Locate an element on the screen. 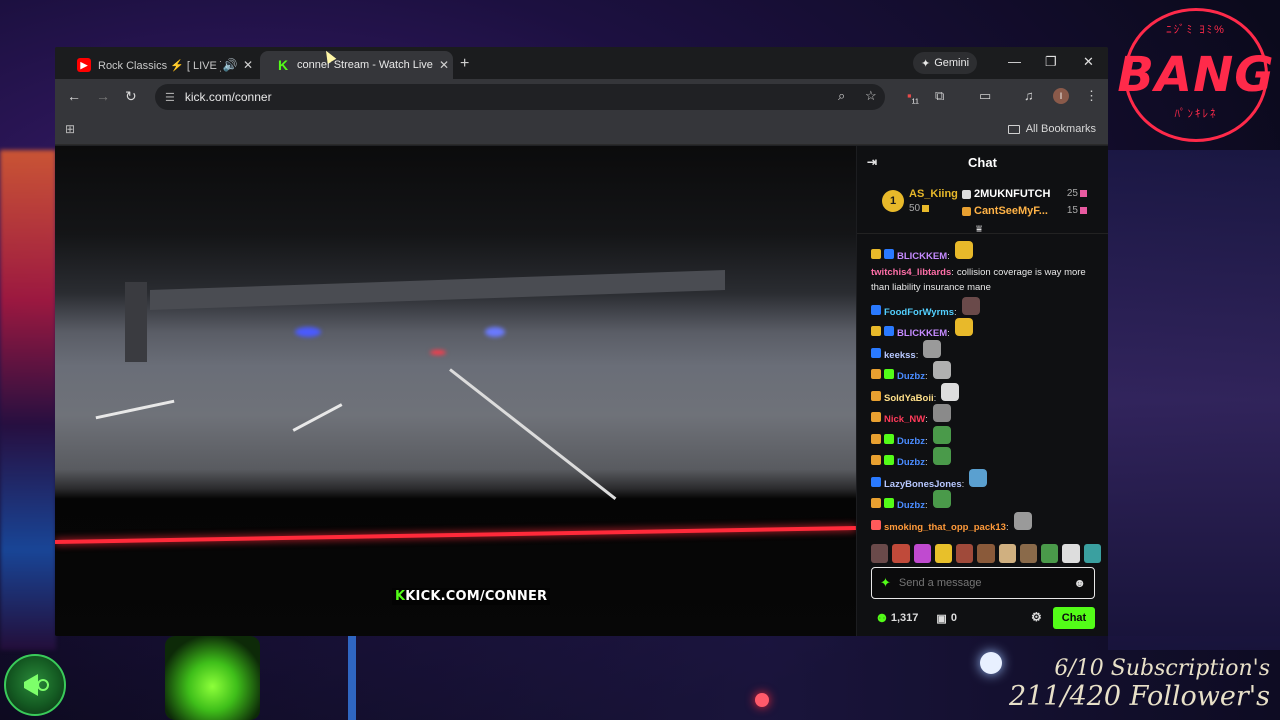 This screenshot has width=1280, height=720. chat-username: twitchis4_libtards is located at coordinates (911, 272).